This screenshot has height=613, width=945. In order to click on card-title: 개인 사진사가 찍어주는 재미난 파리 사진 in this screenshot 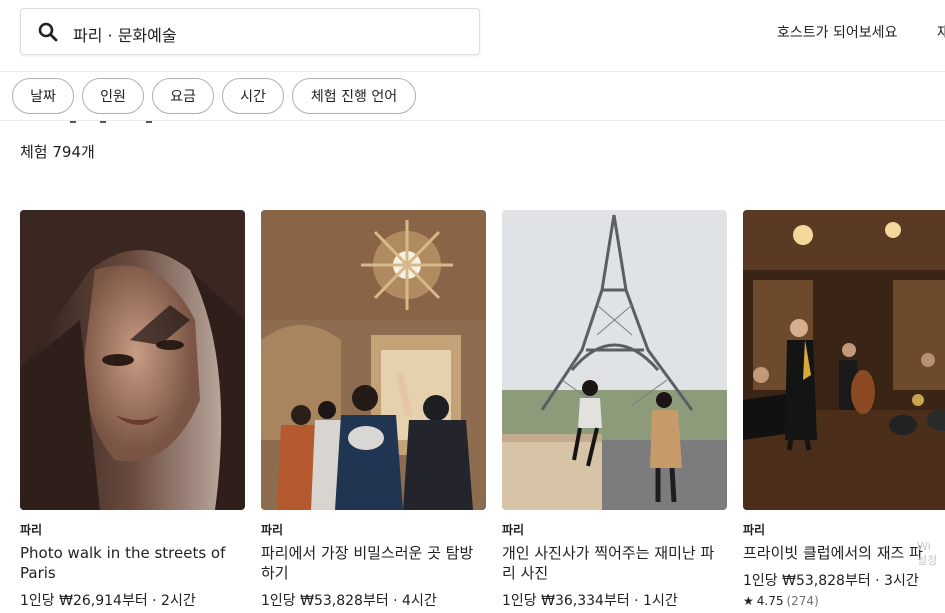, I will do `click(609, 563)`.